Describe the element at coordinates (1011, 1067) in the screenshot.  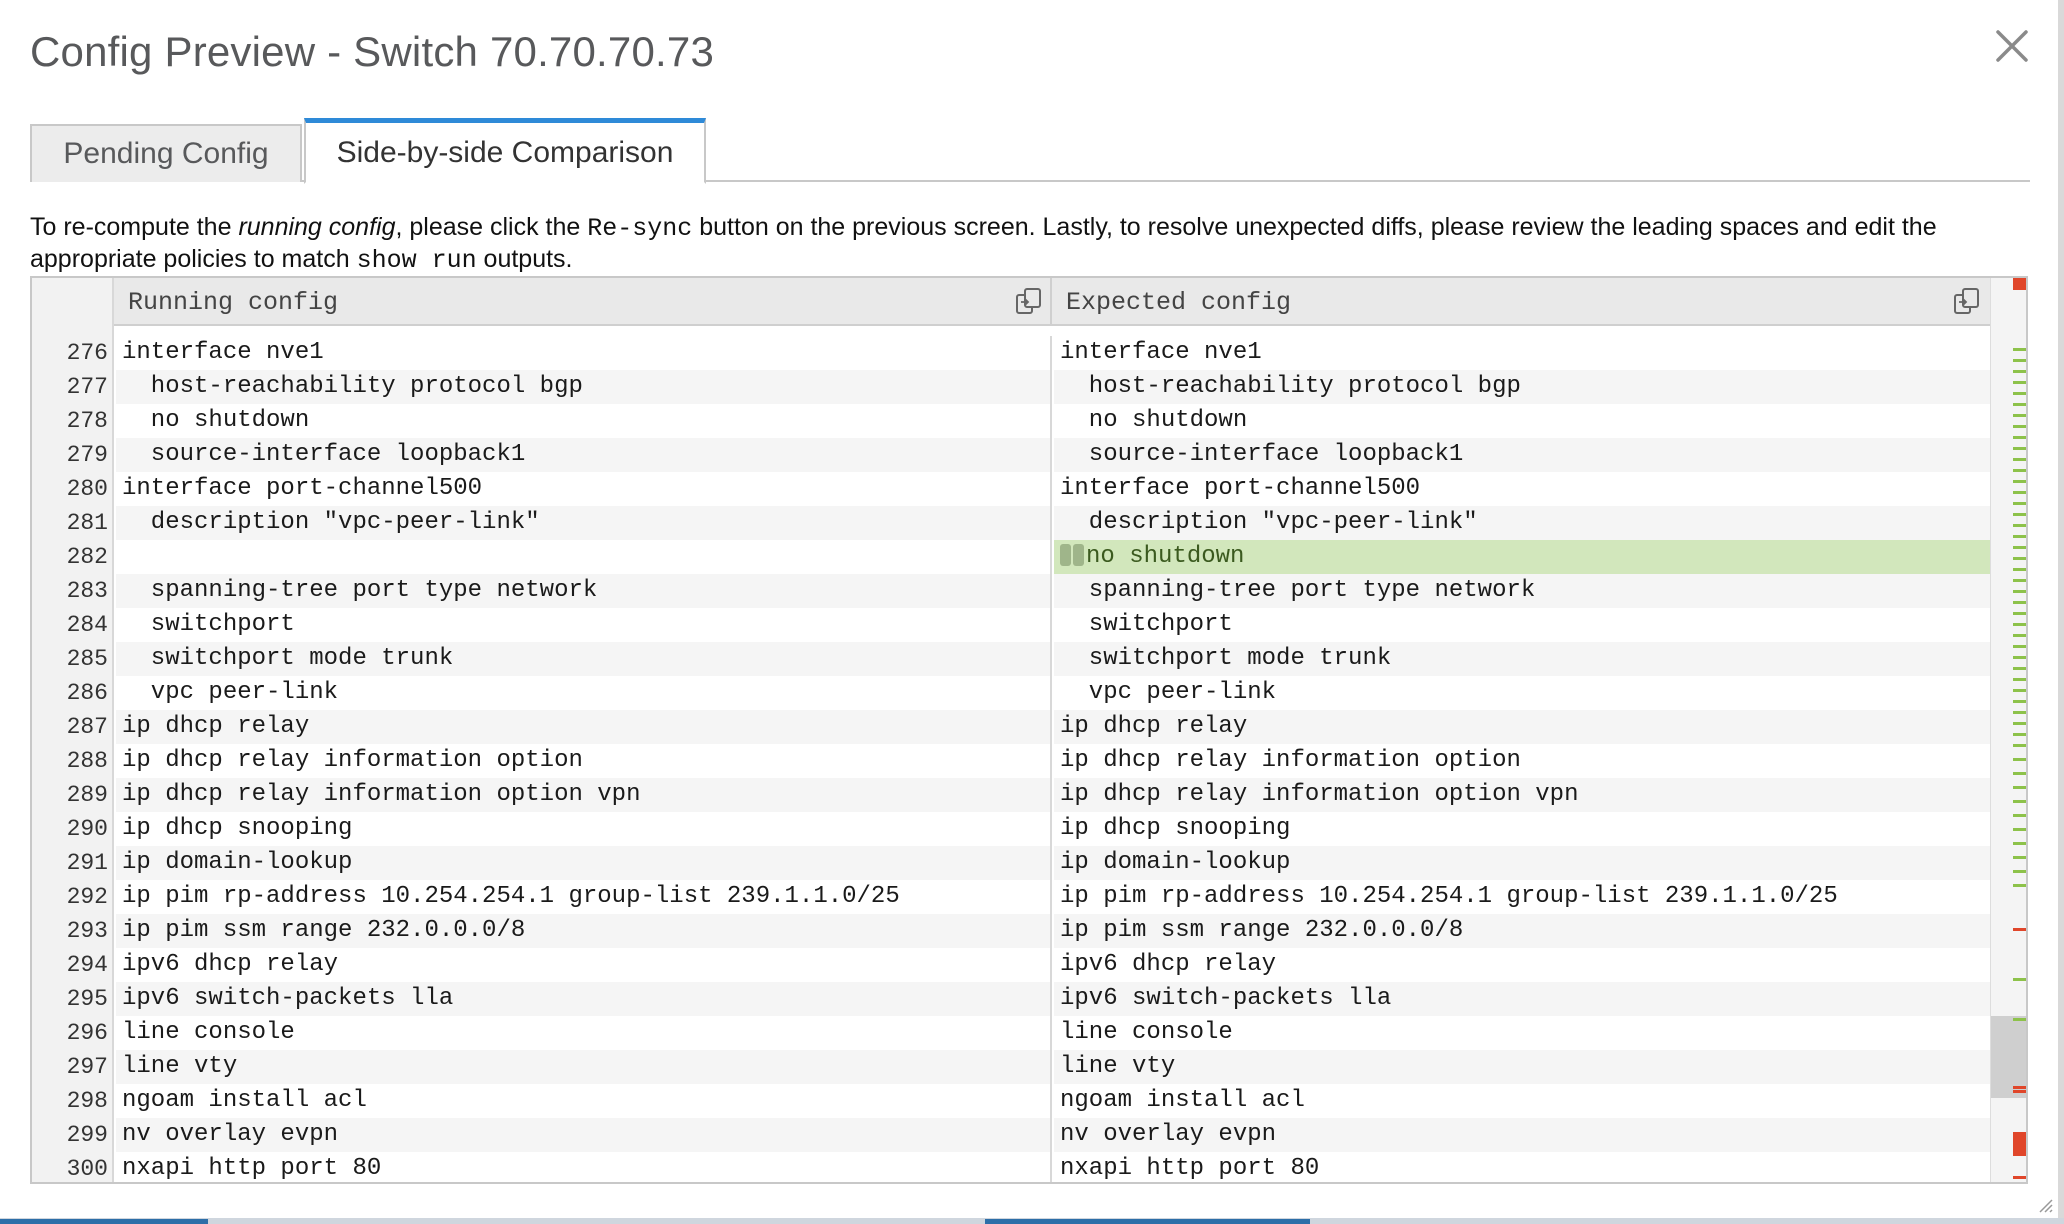
I see `diff-row: 297 line vty line vty` at that location.